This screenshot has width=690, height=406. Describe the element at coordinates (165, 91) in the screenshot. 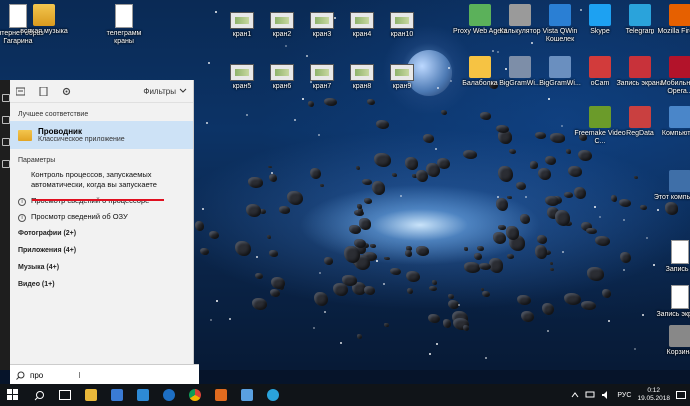

I see `filters-dropdown: Фильтры` at that location.